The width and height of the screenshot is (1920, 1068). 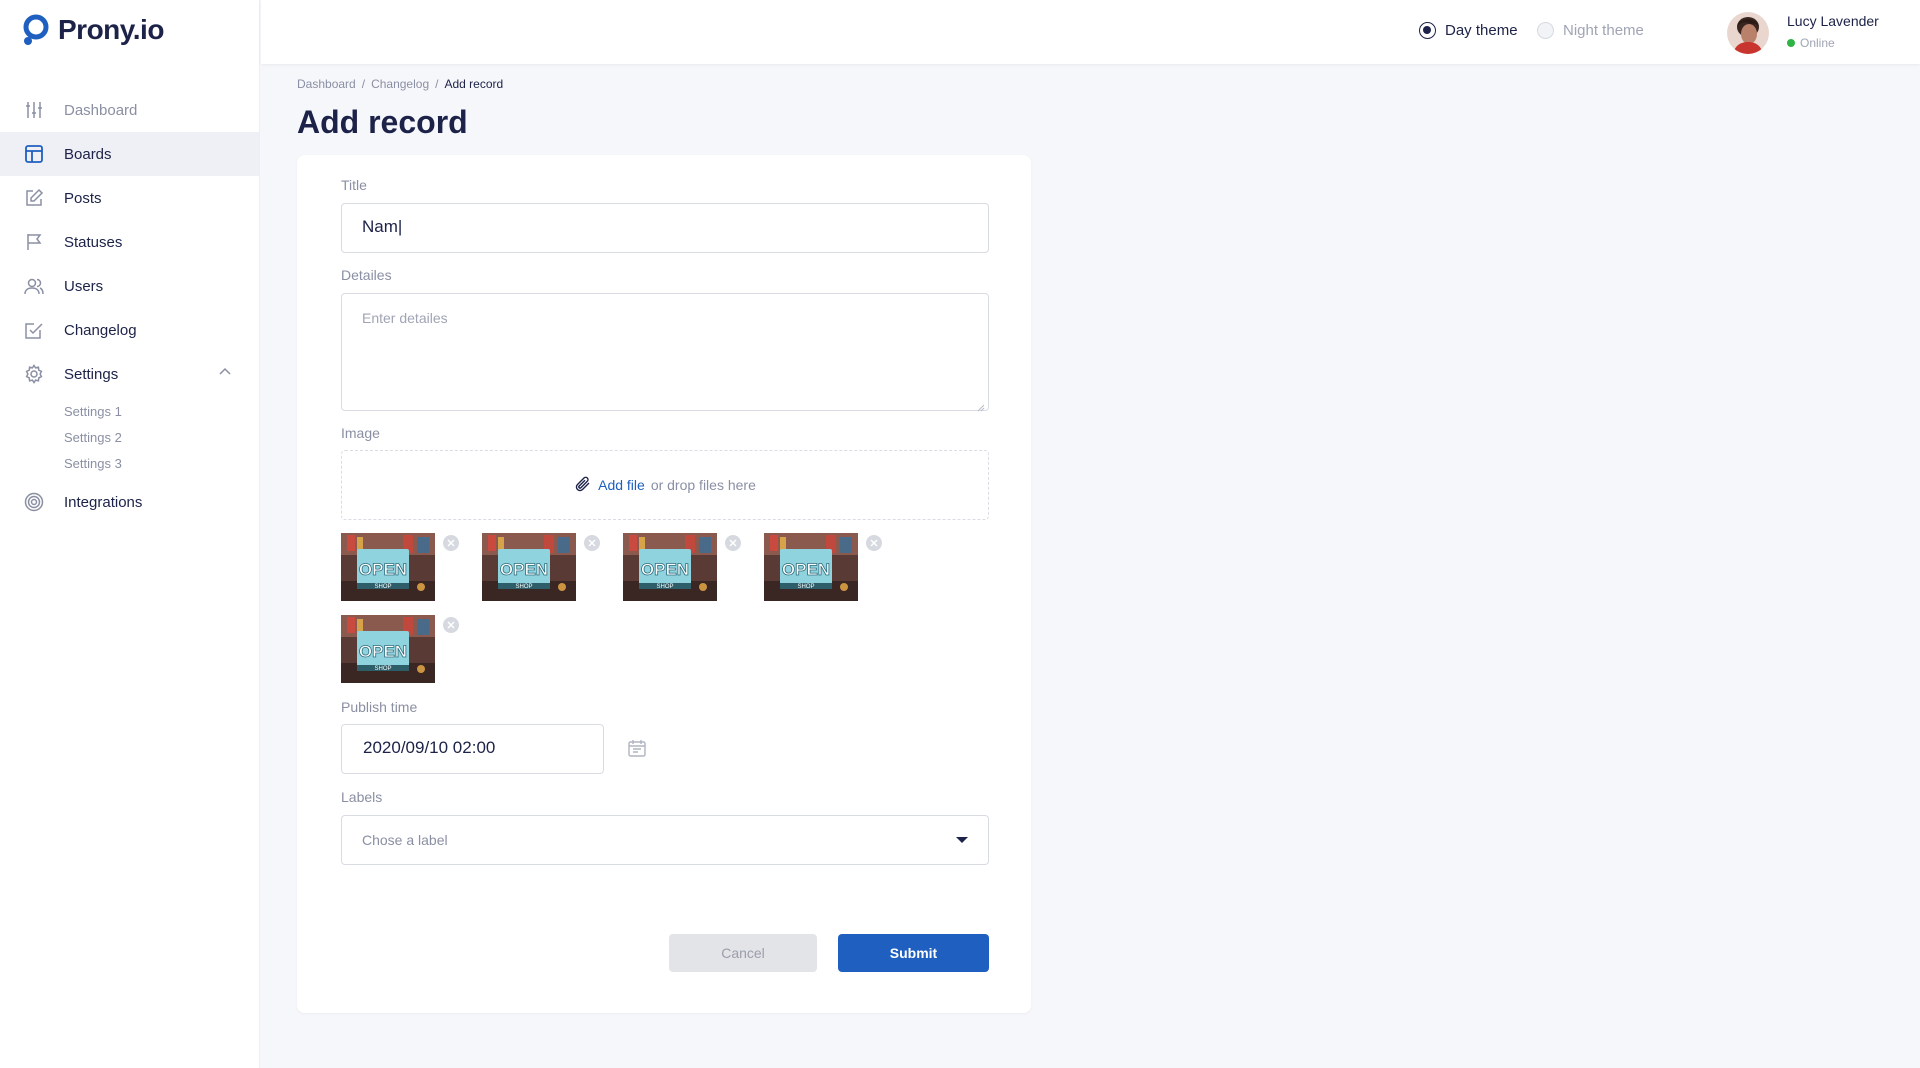 What do you see at coordinates (111, 29) in the screenshot?
I see `logo-text: Prony.io` at bounding box center [111, 29].